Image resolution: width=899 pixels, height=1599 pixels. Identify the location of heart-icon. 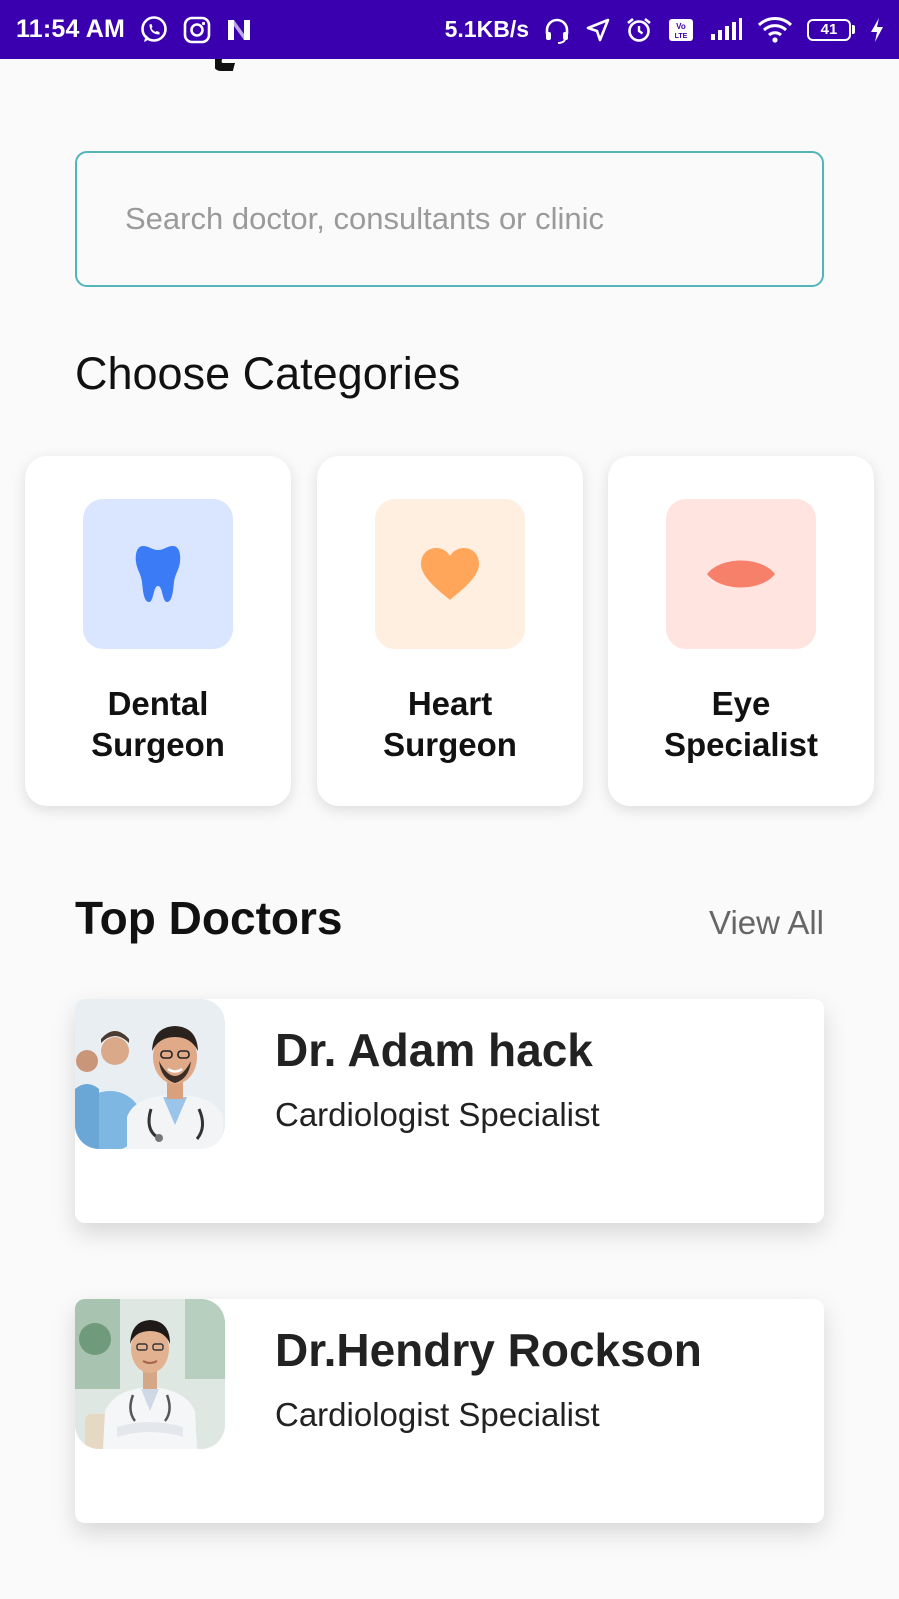
(450, 574).